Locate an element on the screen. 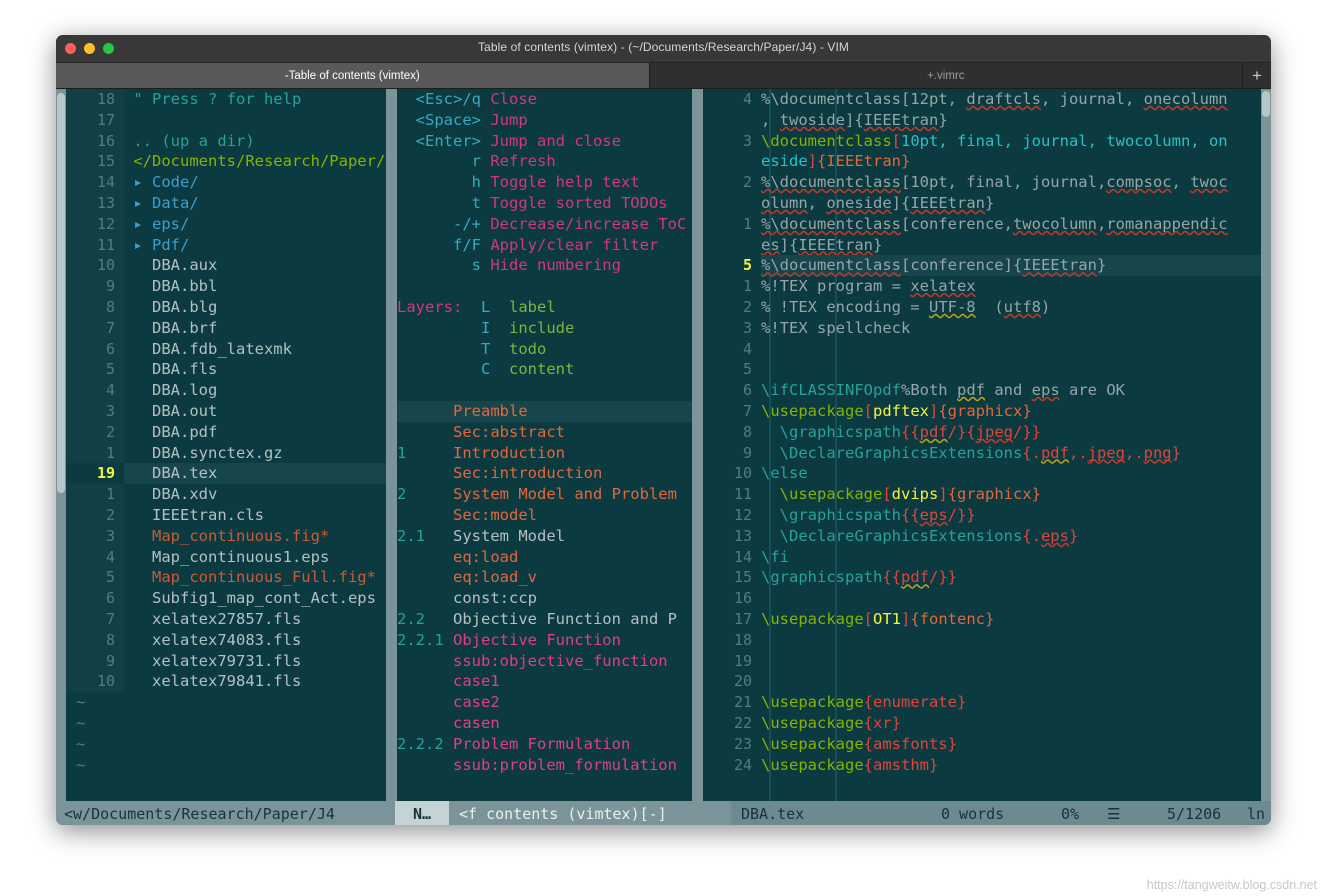 Image resolution: width=1325 pixels, height=896 pixels. file-name: Subfig1_map_cont_Act.eps is located at coordinates (250, 598).